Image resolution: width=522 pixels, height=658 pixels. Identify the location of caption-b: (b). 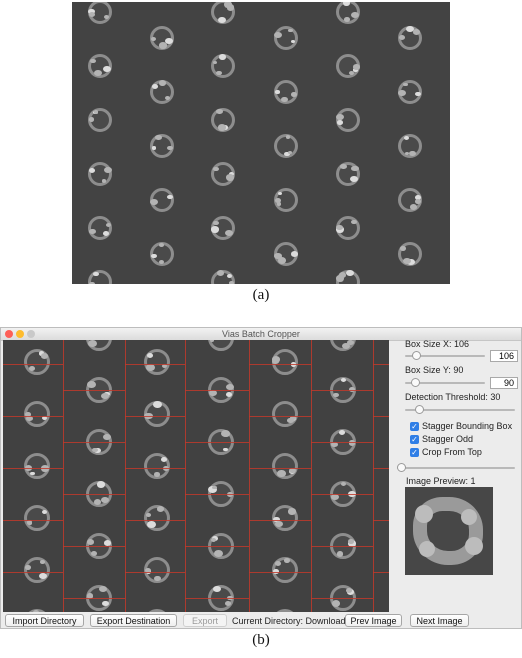
(261, 640).